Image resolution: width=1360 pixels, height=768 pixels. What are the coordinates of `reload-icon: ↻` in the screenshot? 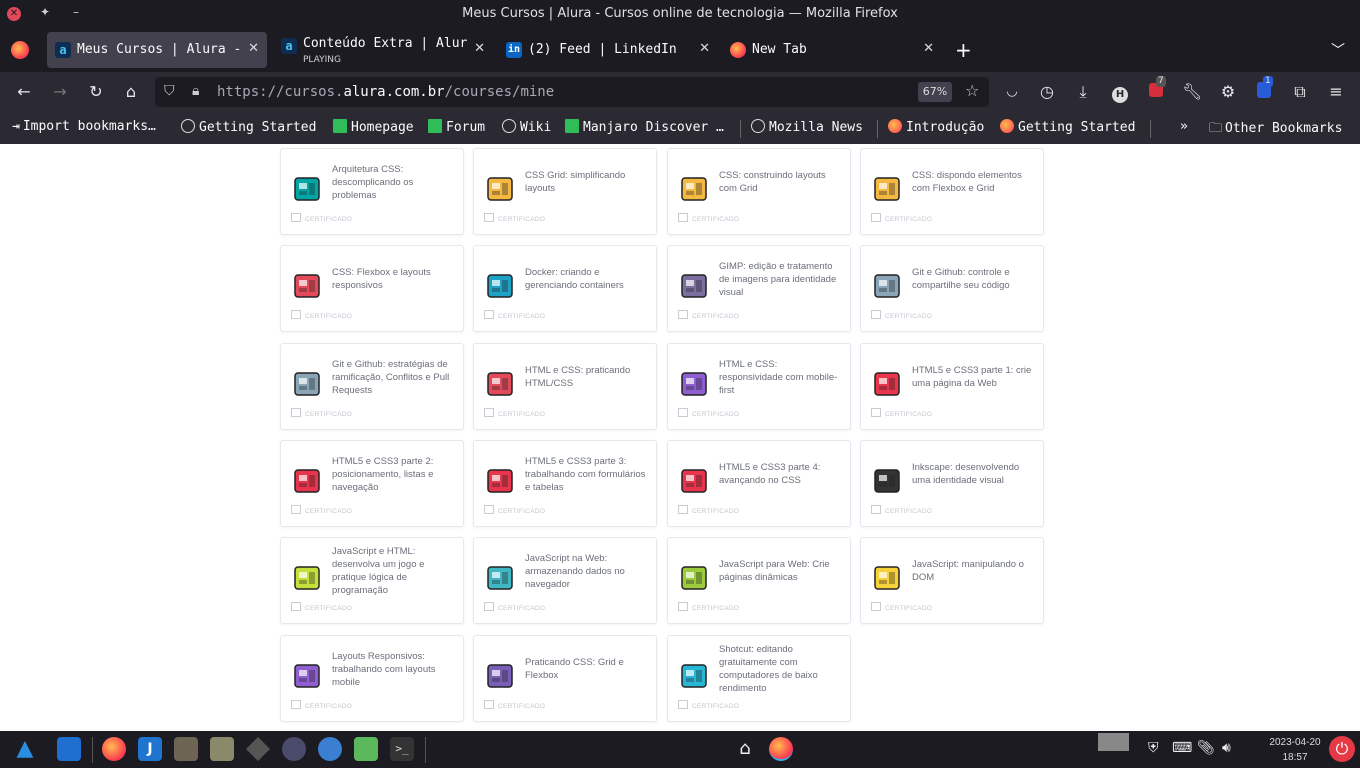 It's located at (96, 92).